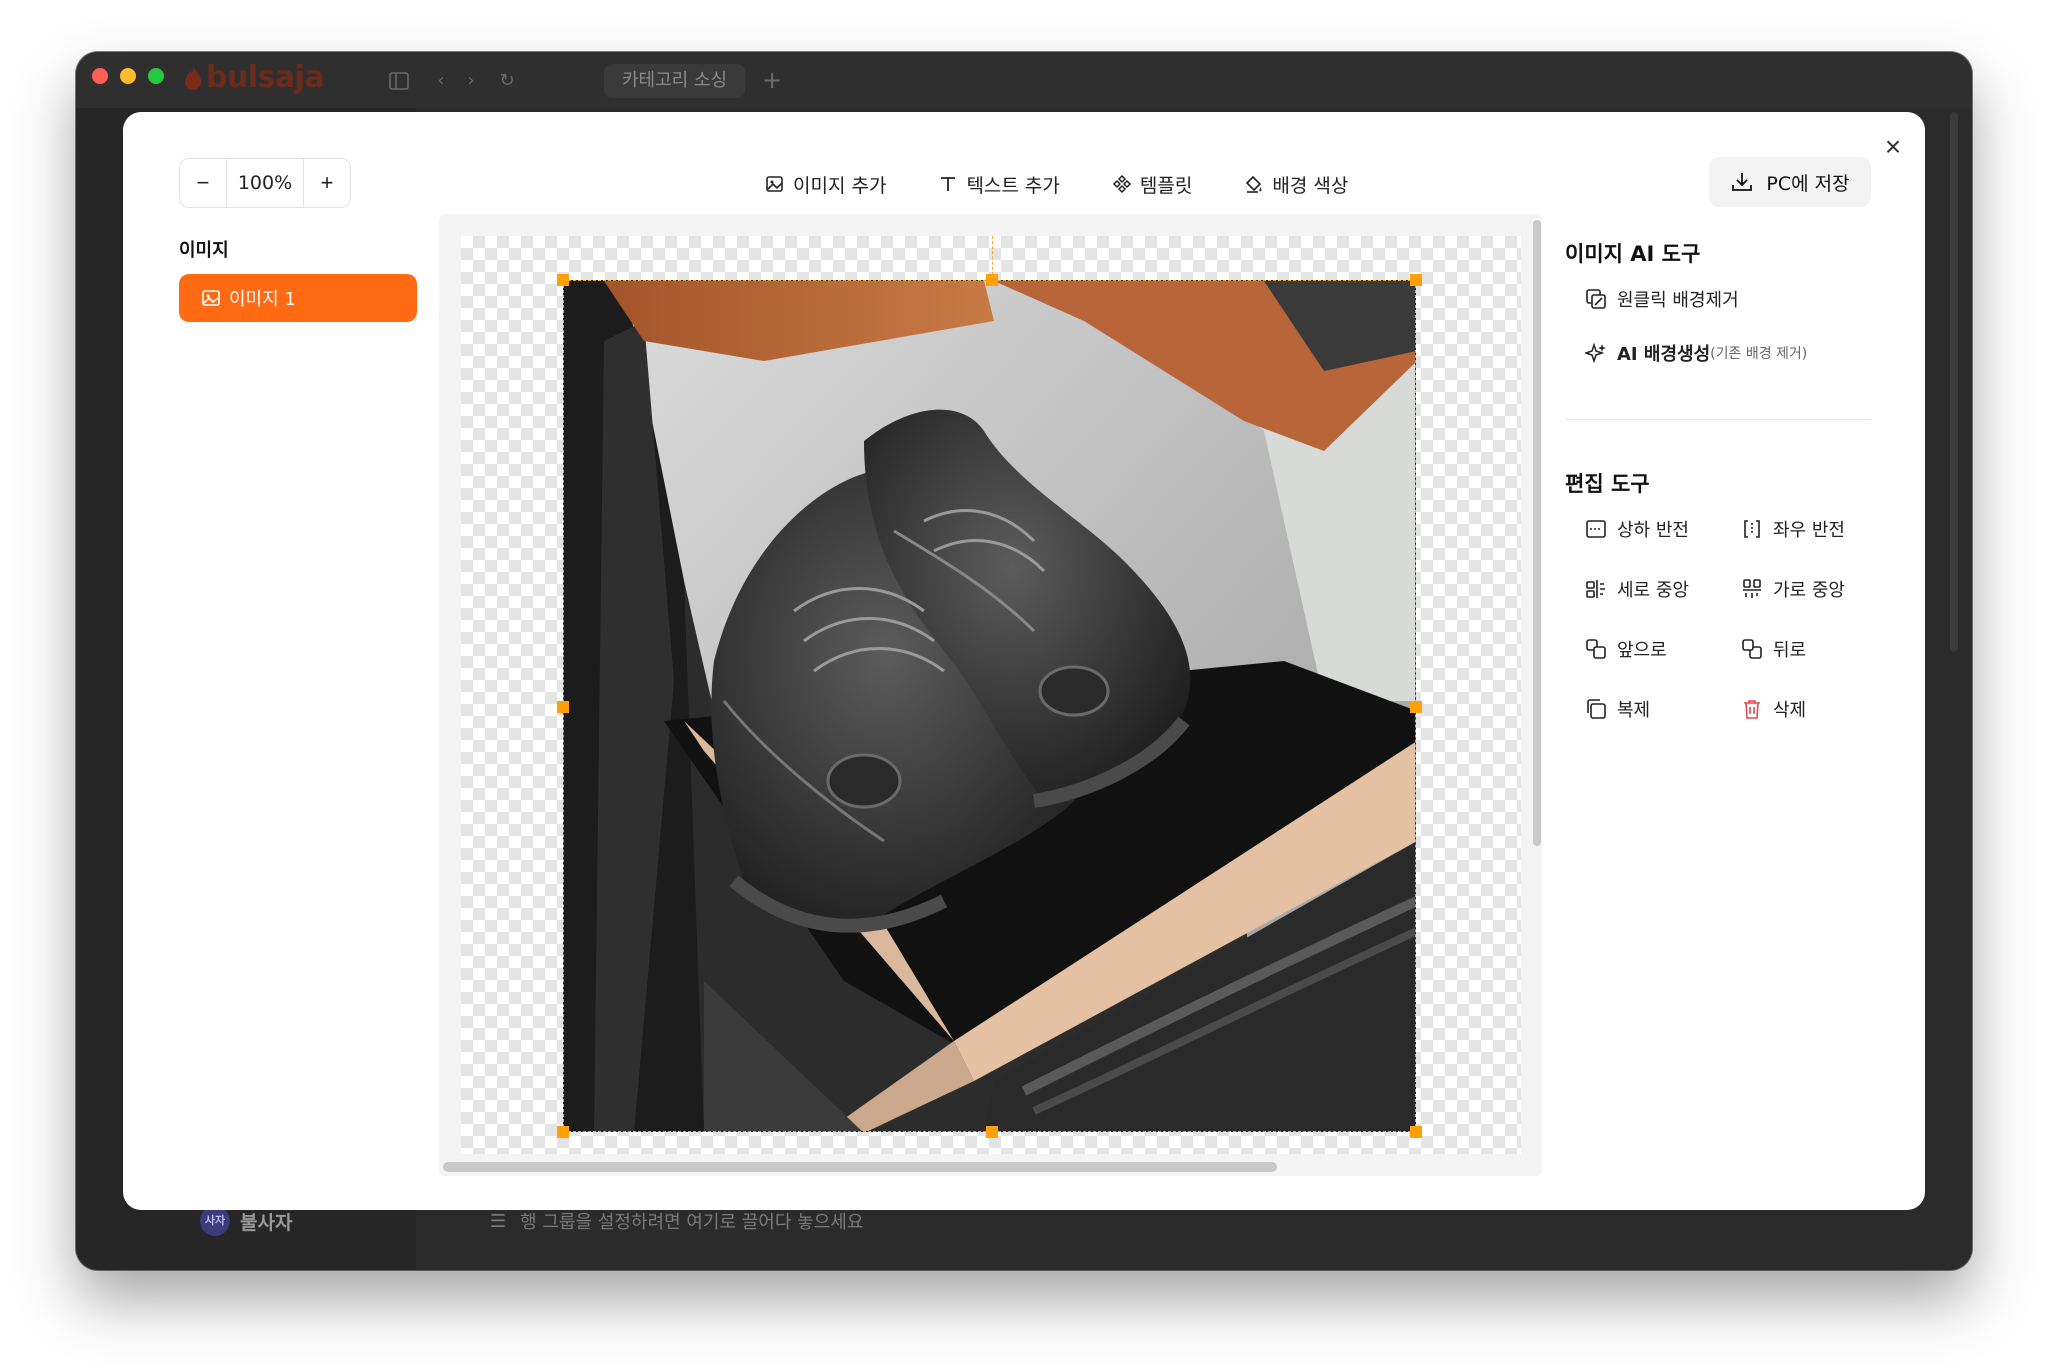 The height and width of the screenshot is (1371, 2048). What do you see at coordinates (1121, 184) in the screenshot?
I see `template-icon` at bounding box center [1121, 184].